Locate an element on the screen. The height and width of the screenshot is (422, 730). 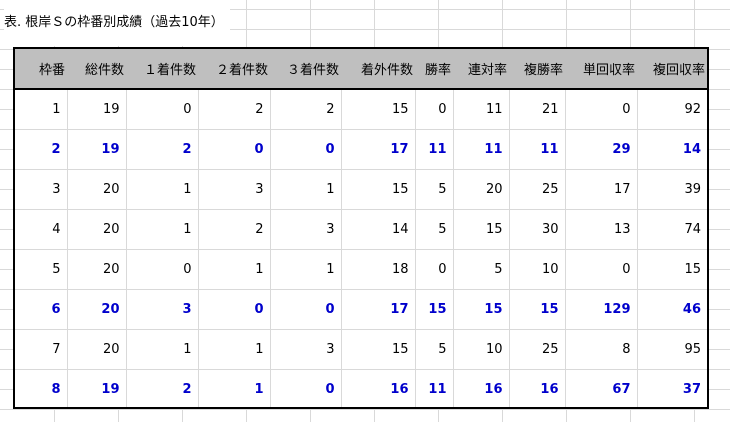
table-cell: 13 is located at coordinates (601, 229).